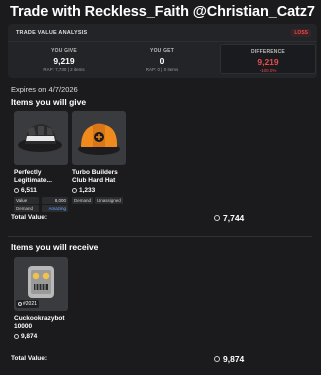 The width and height of the screenshot is (321, 375). Describe the element at coordinates (229, 218) in the screenshot. I see `give-total-value: 7,744` at that location.